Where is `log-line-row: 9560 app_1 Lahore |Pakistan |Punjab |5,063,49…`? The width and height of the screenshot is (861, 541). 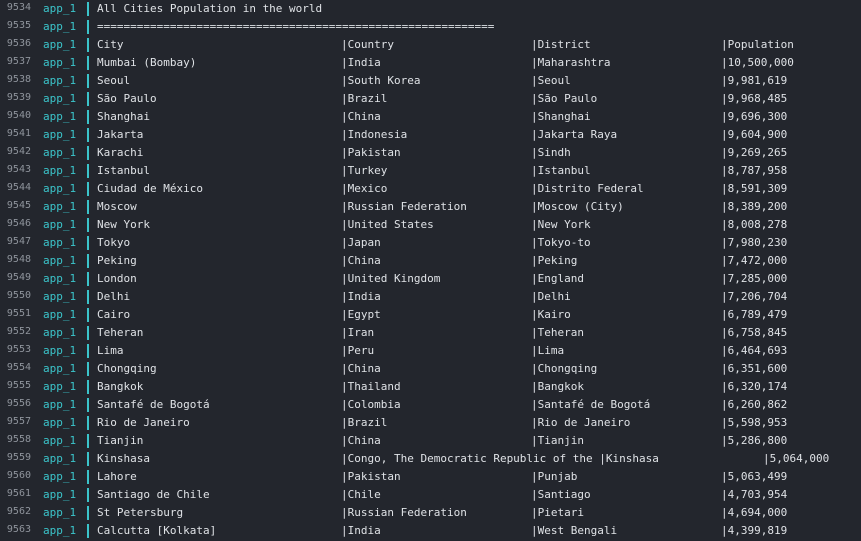
log-line-row: 9560 app_1 Lahore |Pakistan |Punjab |5,063,49… is located at coordinates (430, 477).